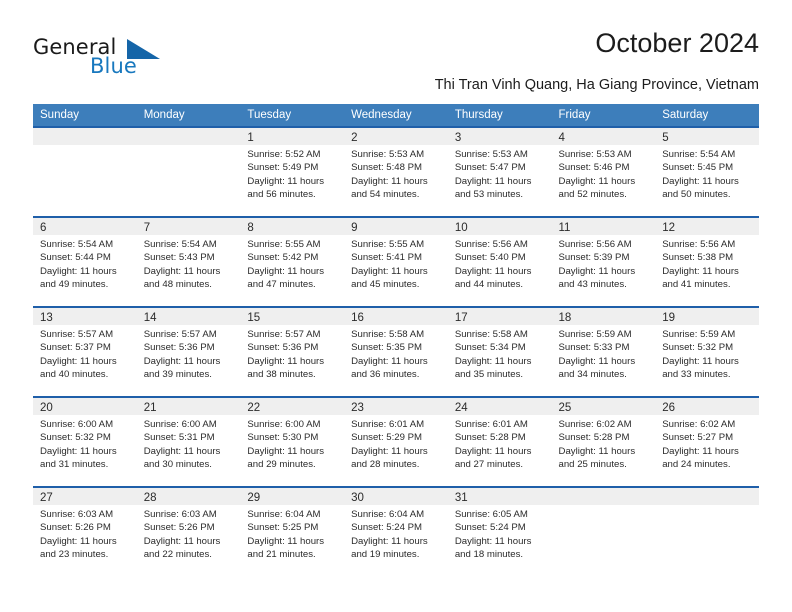 This screenshot has height=612, width=792. What do you see at coordinates (164, 115) in the screenshot?
I see `weekday-header-monday: Monday` at bounding box center [164, 115].